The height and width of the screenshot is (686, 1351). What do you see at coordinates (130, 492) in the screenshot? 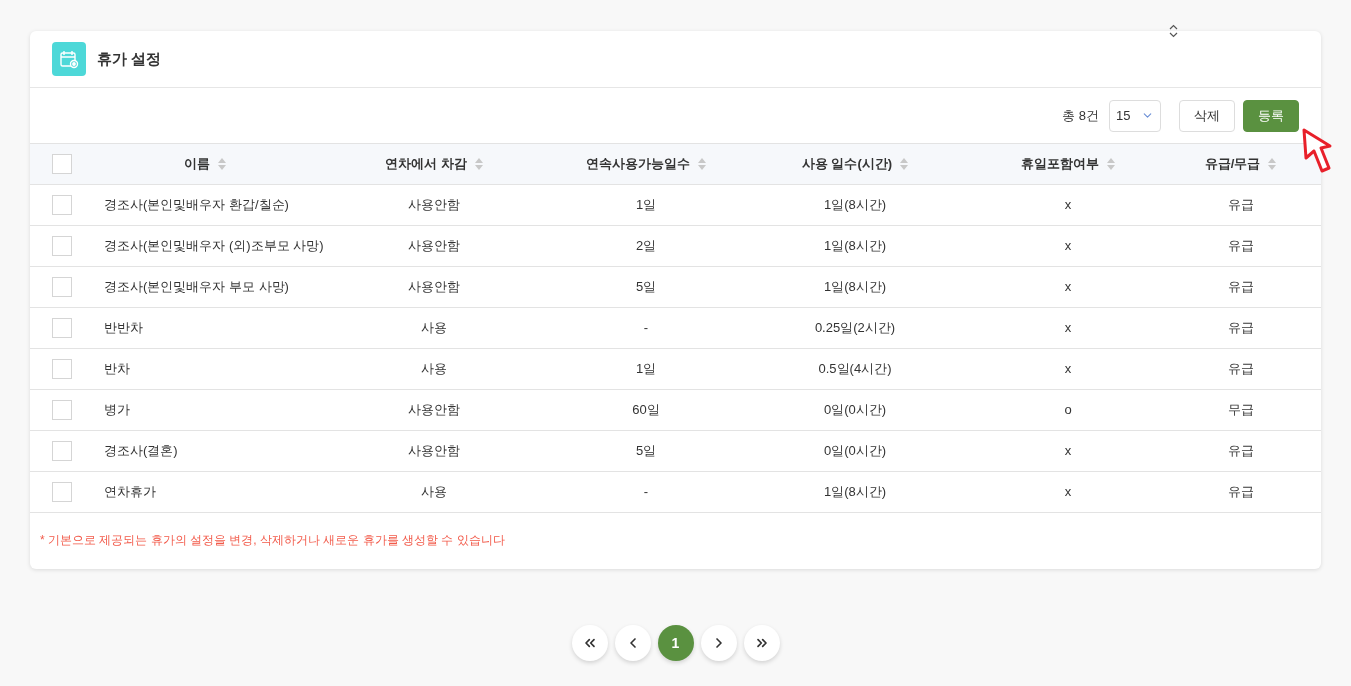
I see `table-cell-text: 연차휴가` at bounding box center [130, 492].